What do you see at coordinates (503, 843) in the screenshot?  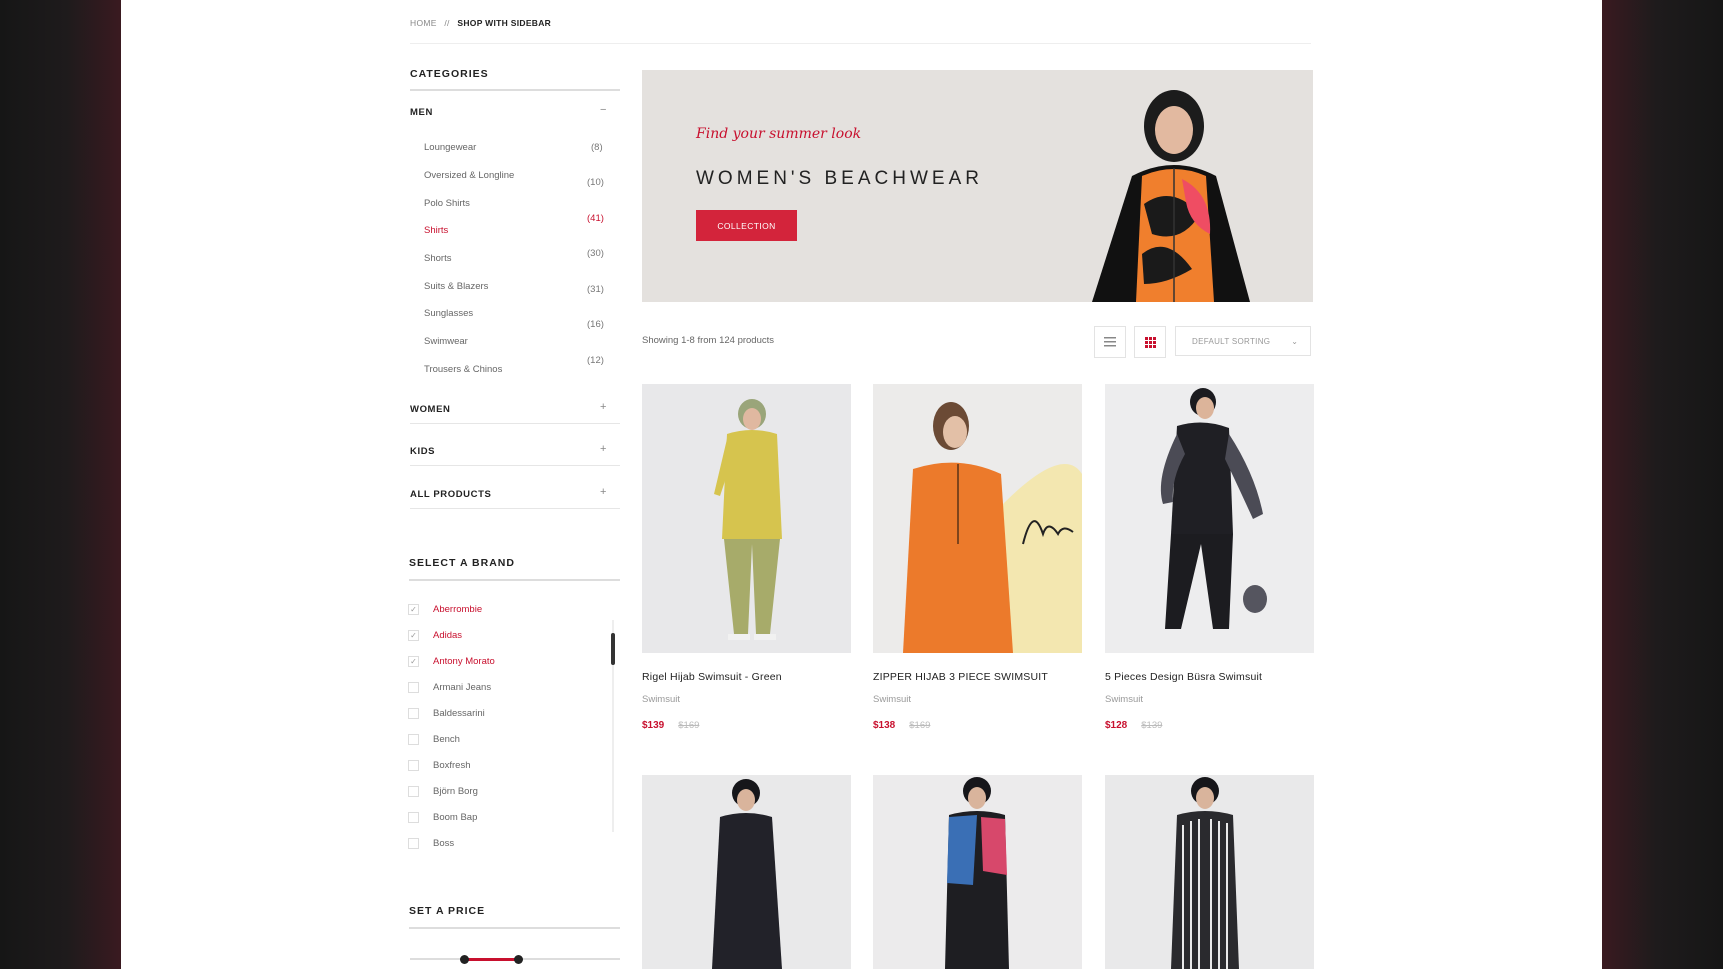 I see `brand-option: Boss` at bounding box center [503, 843].